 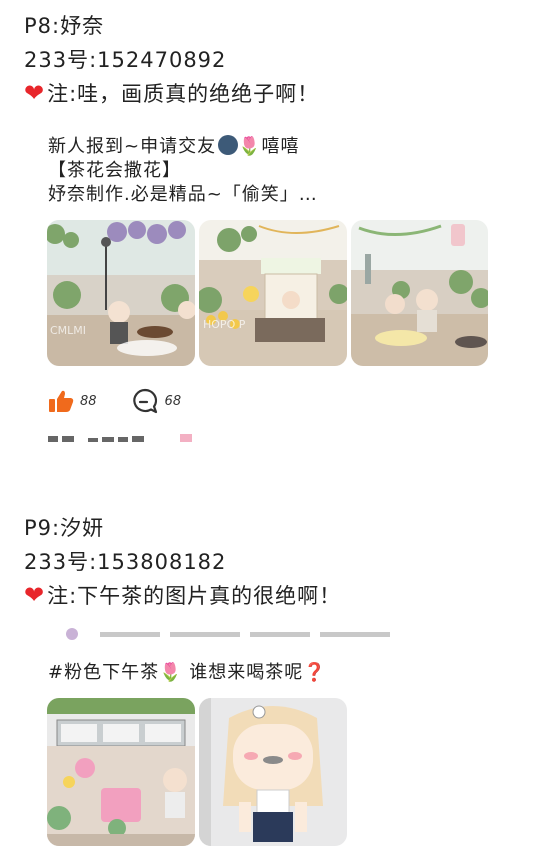 I want to click on post-text-line2: 【茶花会撒花】, so click(x=114, y=170).